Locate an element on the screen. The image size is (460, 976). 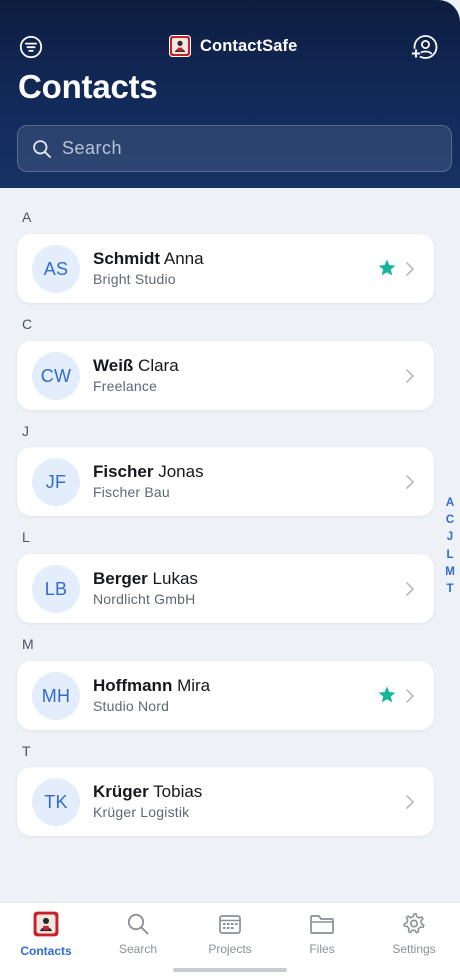
filter-menu-button is located at coordinates (31, 47).